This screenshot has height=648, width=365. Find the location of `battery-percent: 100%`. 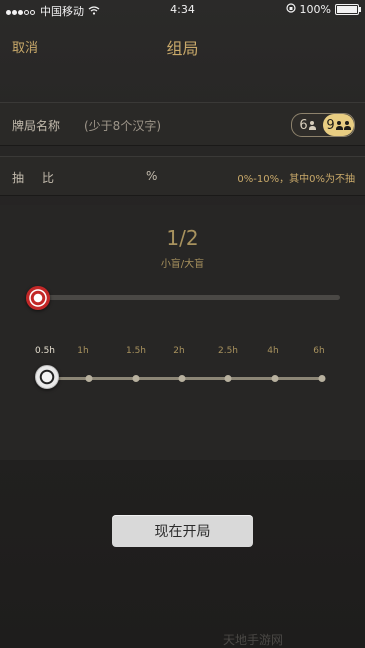

battery-percent: 100% is located at coordinates (315, 9).